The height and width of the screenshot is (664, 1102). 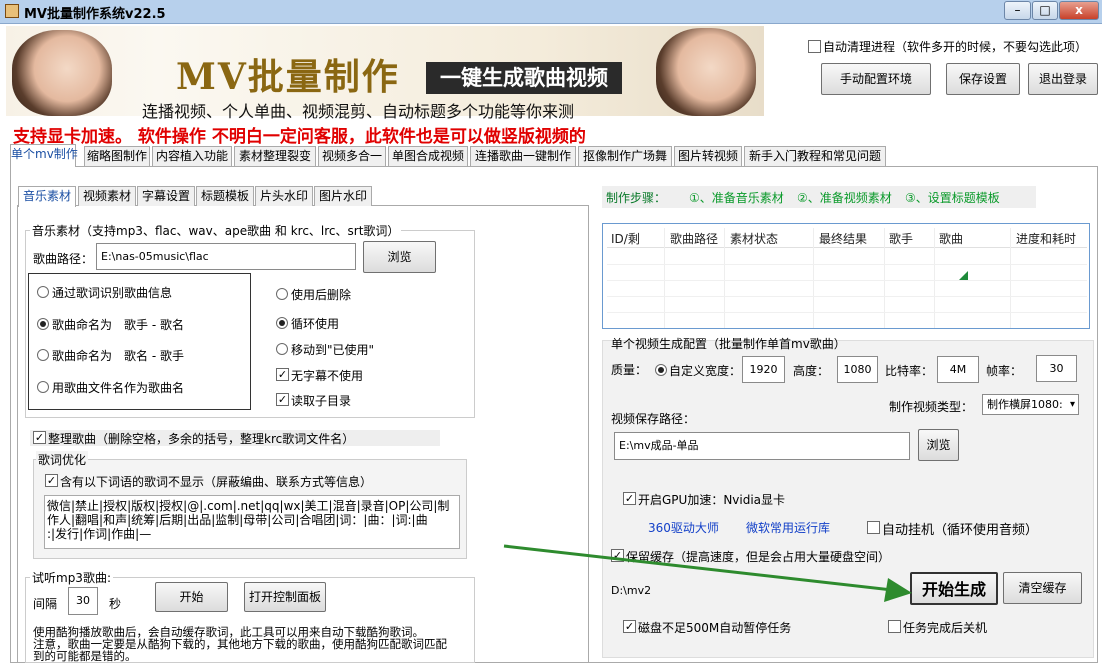 What do you see at coordinates (876, 79) in the screenshot?
I see `manual-config-button: 手动配置环境` at bounding box center [876, 79].